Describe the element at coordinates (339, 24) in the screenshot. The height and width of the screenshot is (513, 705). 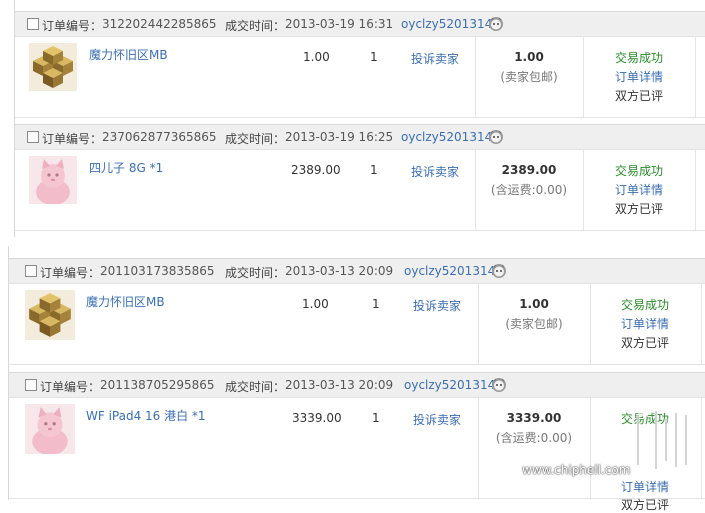
I see `deal-time: 2013-03-19 16:31` at that location.